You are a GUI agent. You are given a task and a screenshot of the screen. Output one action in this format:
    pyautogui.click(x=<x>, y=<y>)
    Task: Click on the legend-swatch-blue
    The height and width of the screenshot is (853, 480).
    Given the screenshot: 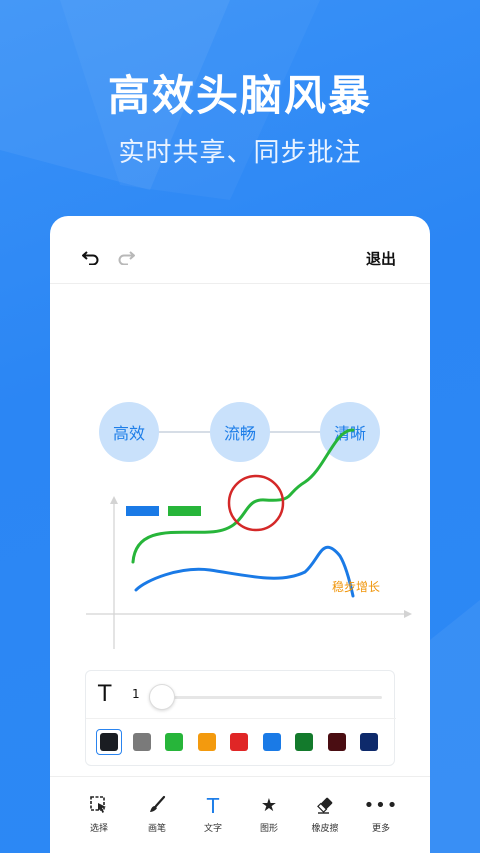 What is the action you would take?
    pyautogui.click(x=142, y=511)
    